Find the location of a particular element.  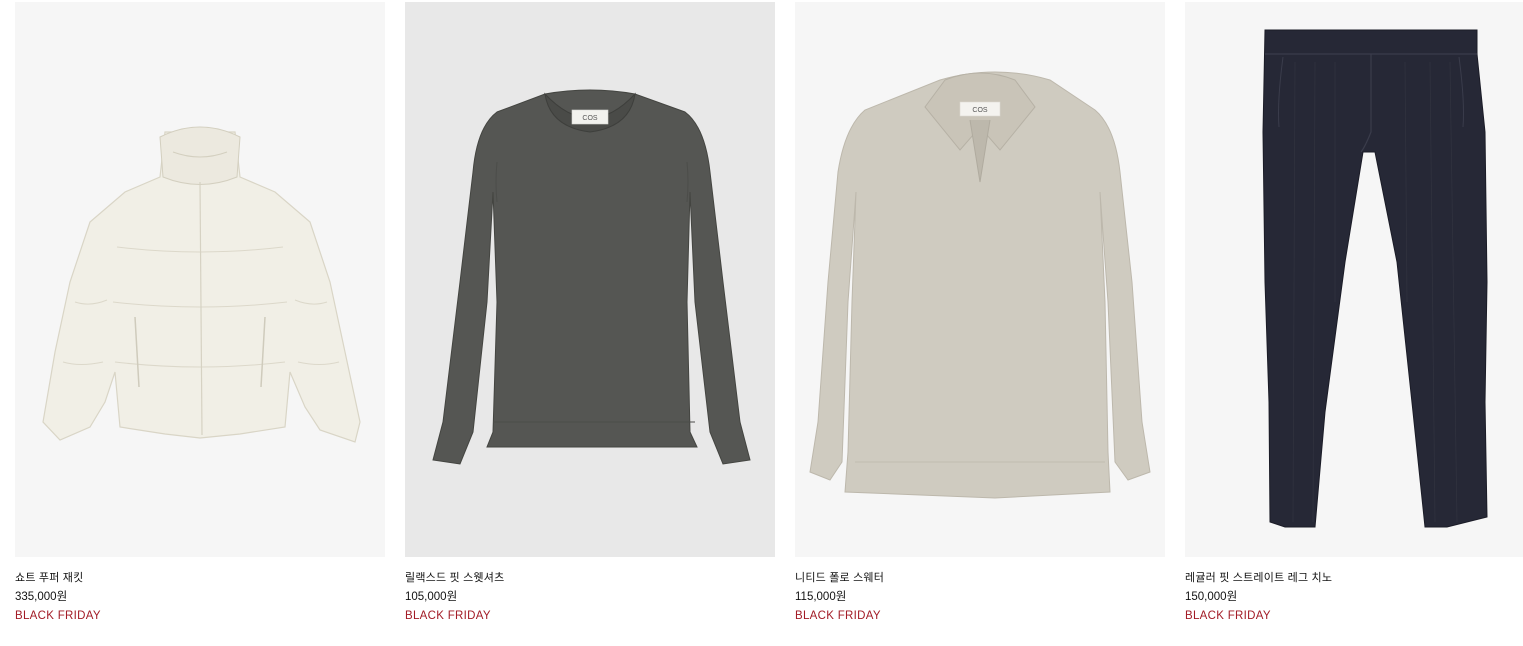

product-price: 150,000원 is located at coordinates (1211, 597).